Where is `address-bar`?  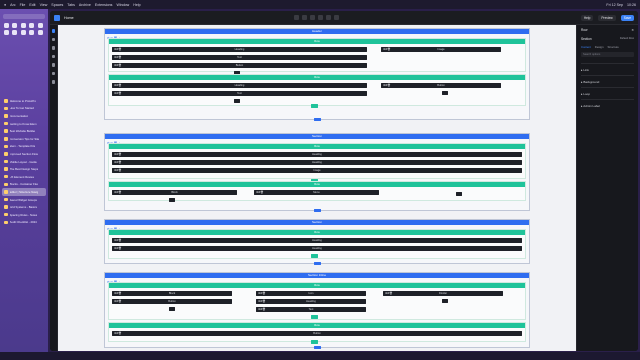 address-bar is located at coordinates (24, 16).